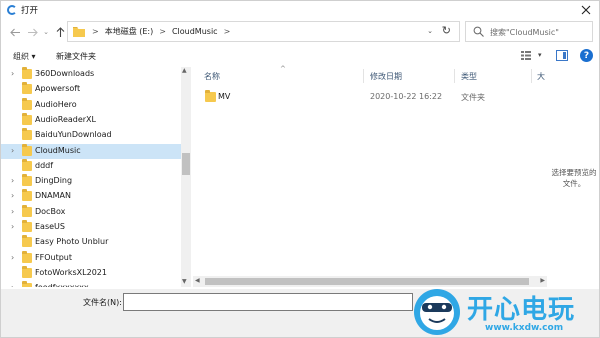 This screenshot has height=338, width=600. What do you see at coordinates (184, 70) in the screenshot?
I see `scroll-up-icon: ▲` at bounding box center [184, 70].